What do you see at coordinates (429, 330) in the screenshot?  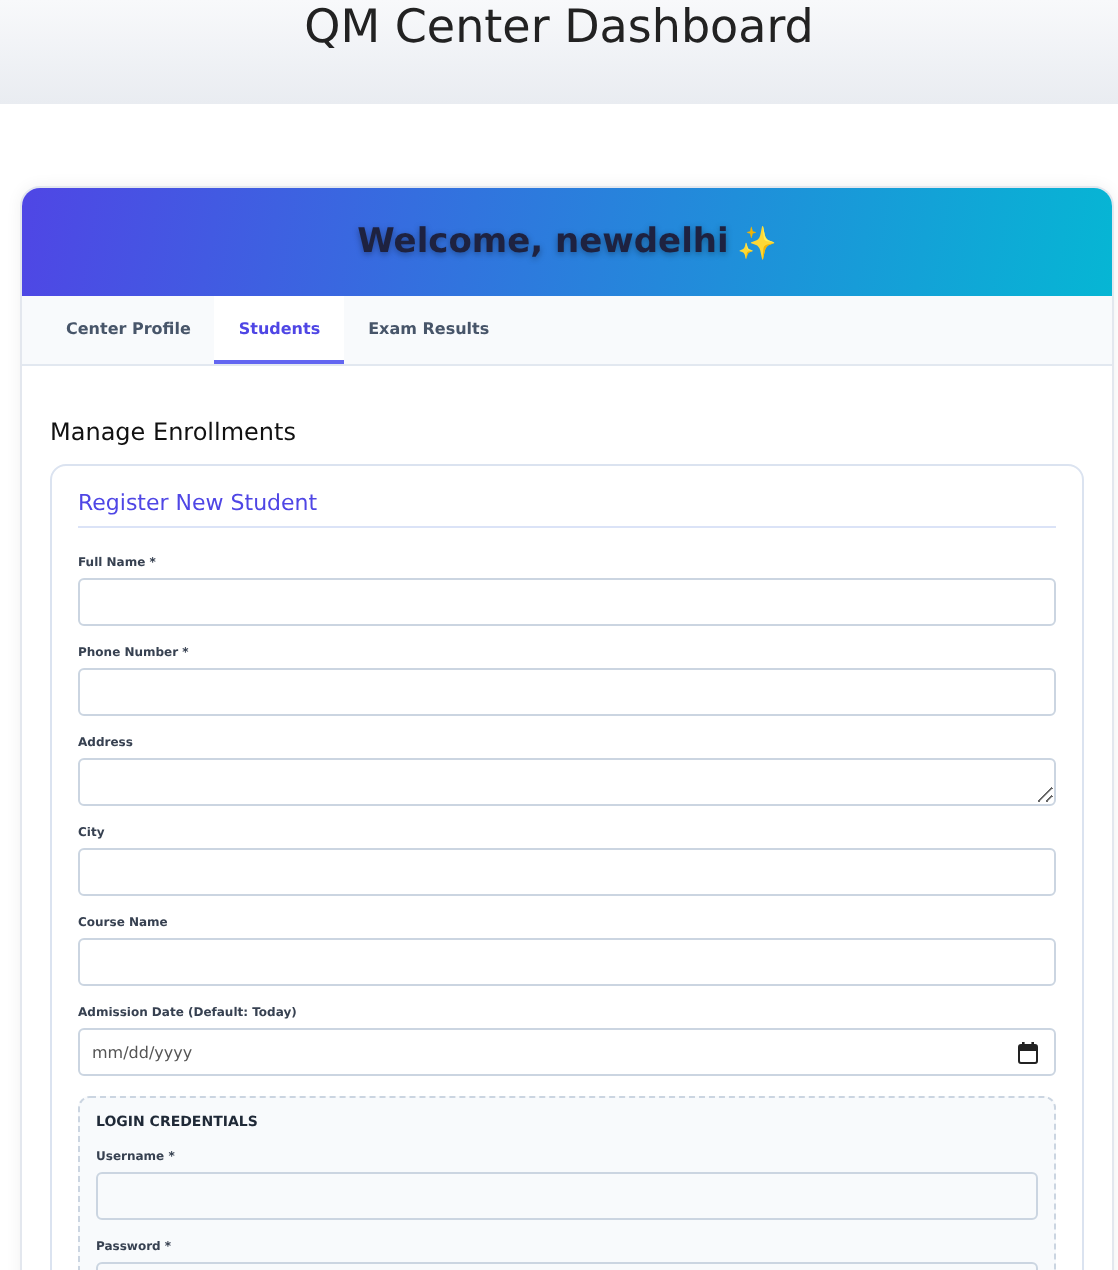 I see `tab: Exam Results` at bounding box center [429, 330].